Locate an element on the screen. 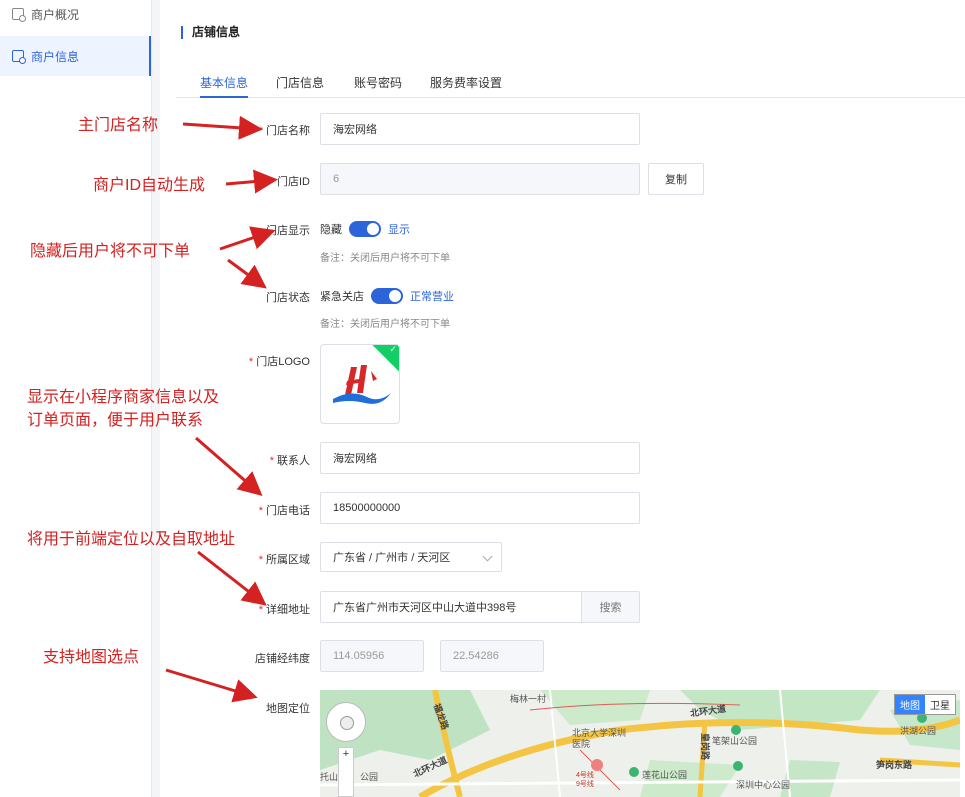 The width and height of the screenshot is (965, 797). check-icon: ✓ is located at coordinates (393, 349).